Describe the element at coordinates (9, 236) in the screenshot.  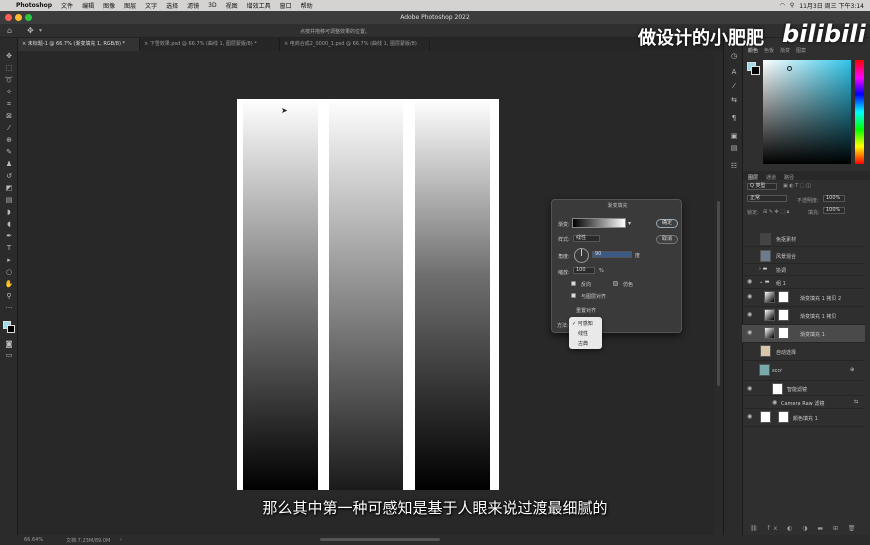
I see `pen-tool-icon: ✒` at that location.